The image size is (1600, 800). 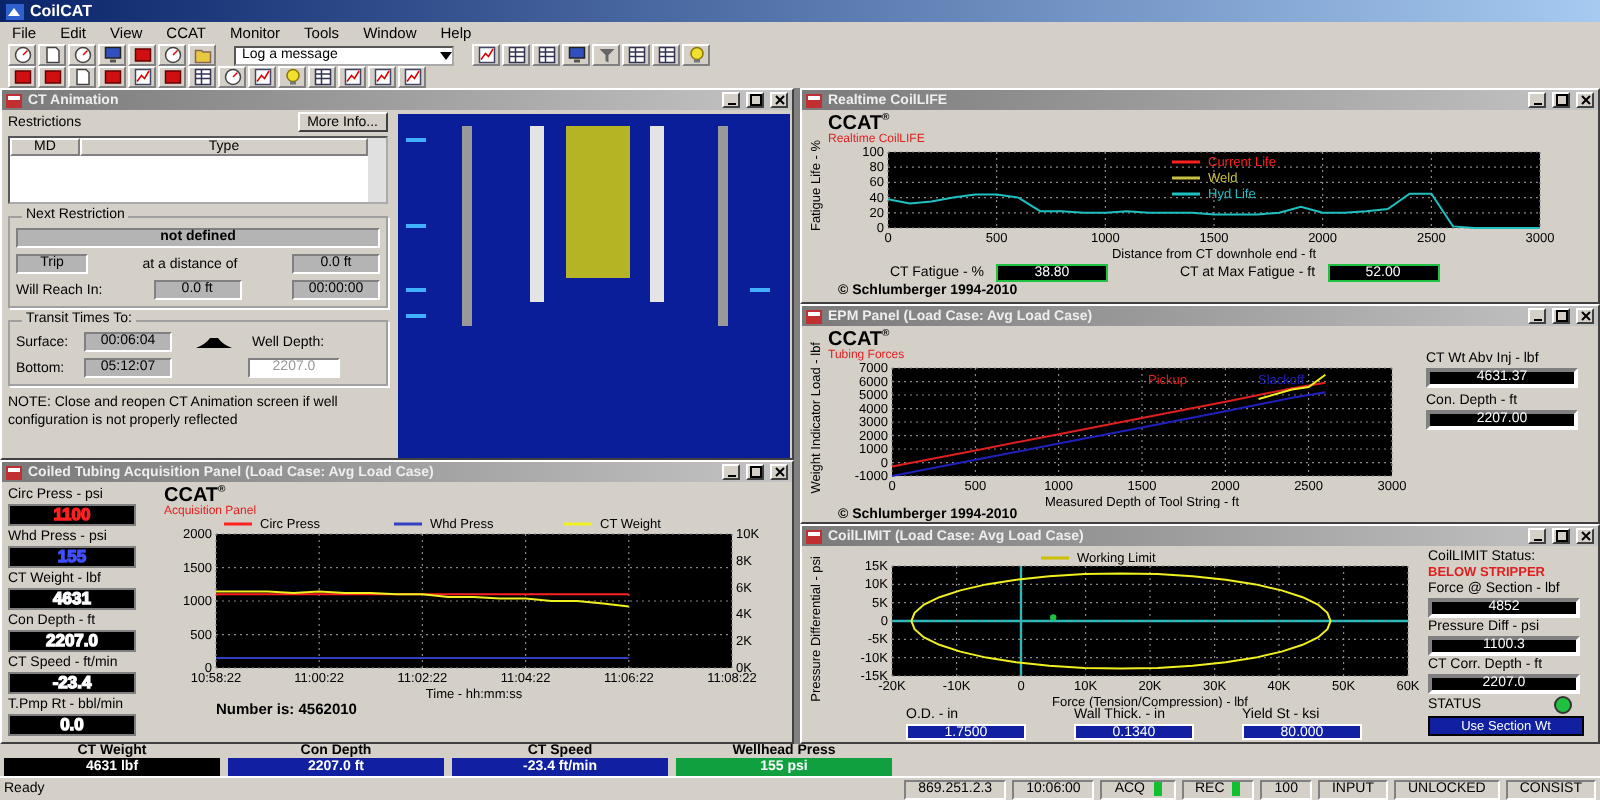 What do you see at coordinates (72, 641) in the screenshot?
I see `readout-value: 2207.0` at bounding box center [72, 641].